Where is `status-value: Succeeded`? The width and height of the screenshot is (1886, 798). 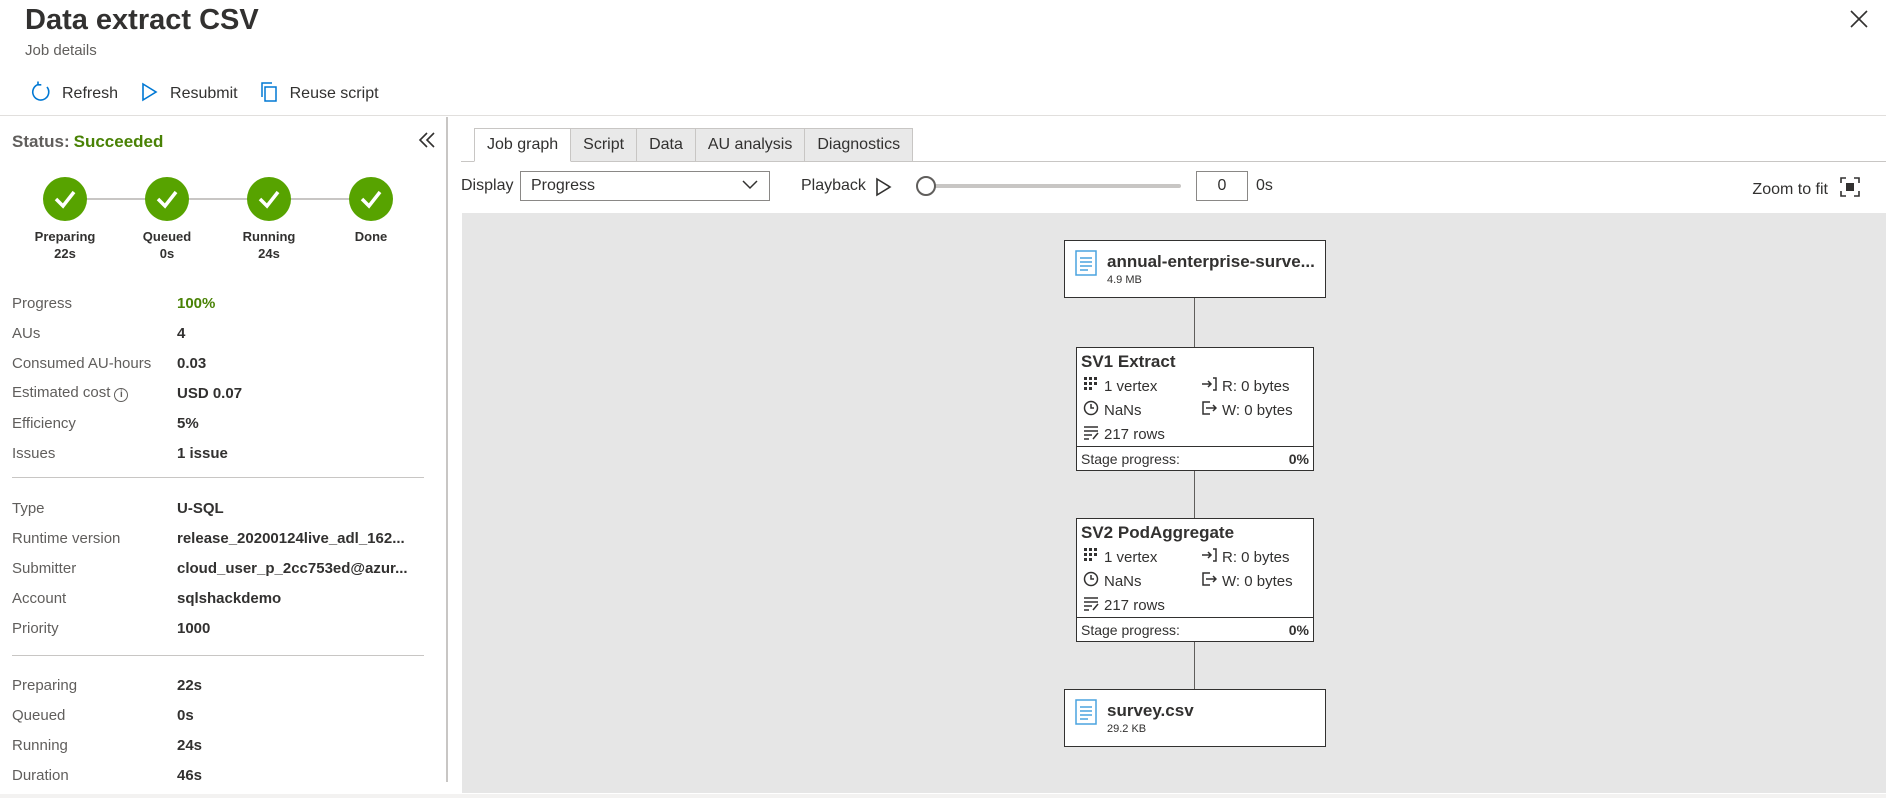
status-value: Succeeded is located at coordinates (118, 141).